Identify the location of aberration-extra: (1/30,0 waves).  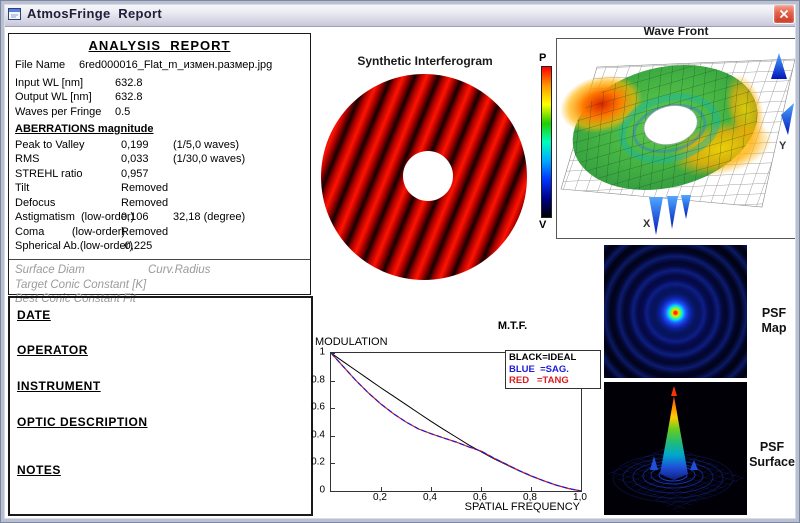
(209, 159).